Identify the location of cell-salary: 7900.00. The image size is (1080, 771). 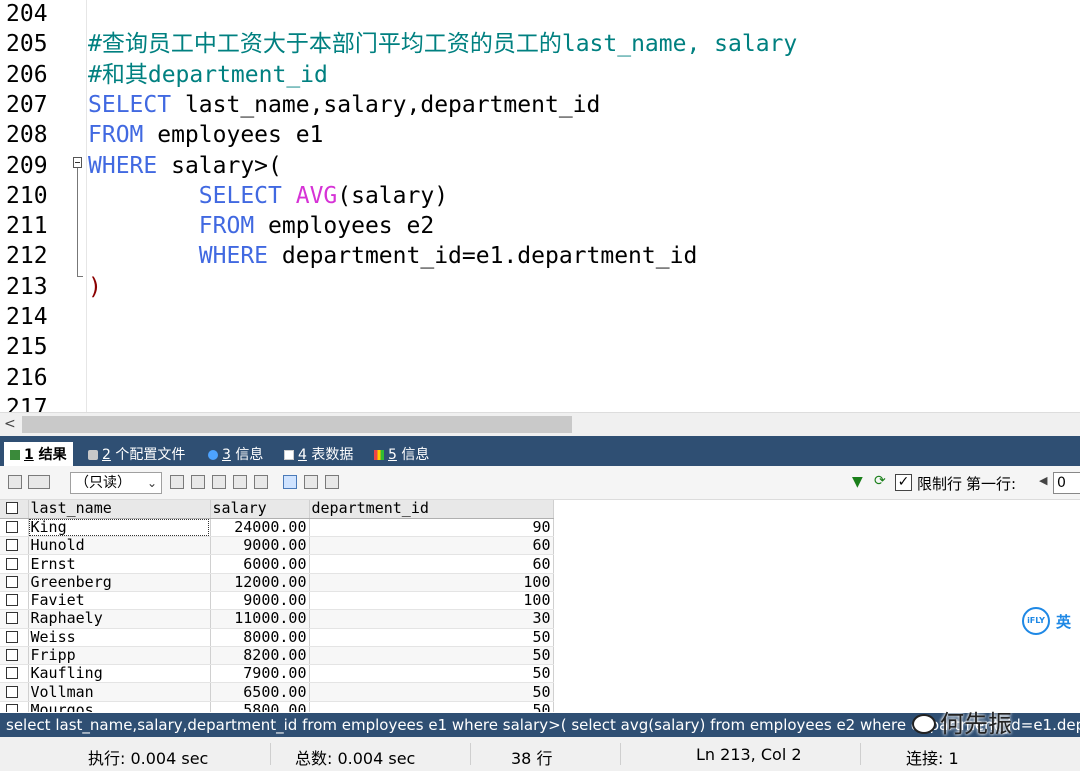
(260, 674).